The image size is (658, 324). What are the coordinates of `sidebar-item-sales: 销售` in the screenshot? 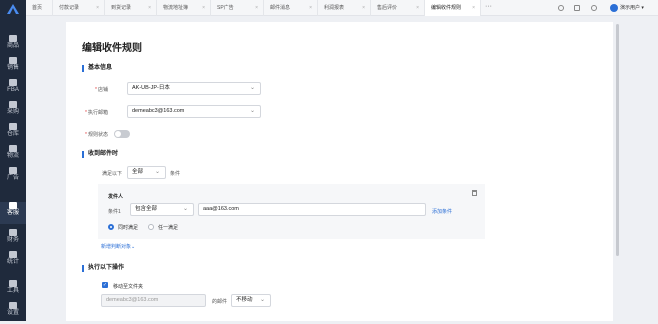 It's located at (13, 68).